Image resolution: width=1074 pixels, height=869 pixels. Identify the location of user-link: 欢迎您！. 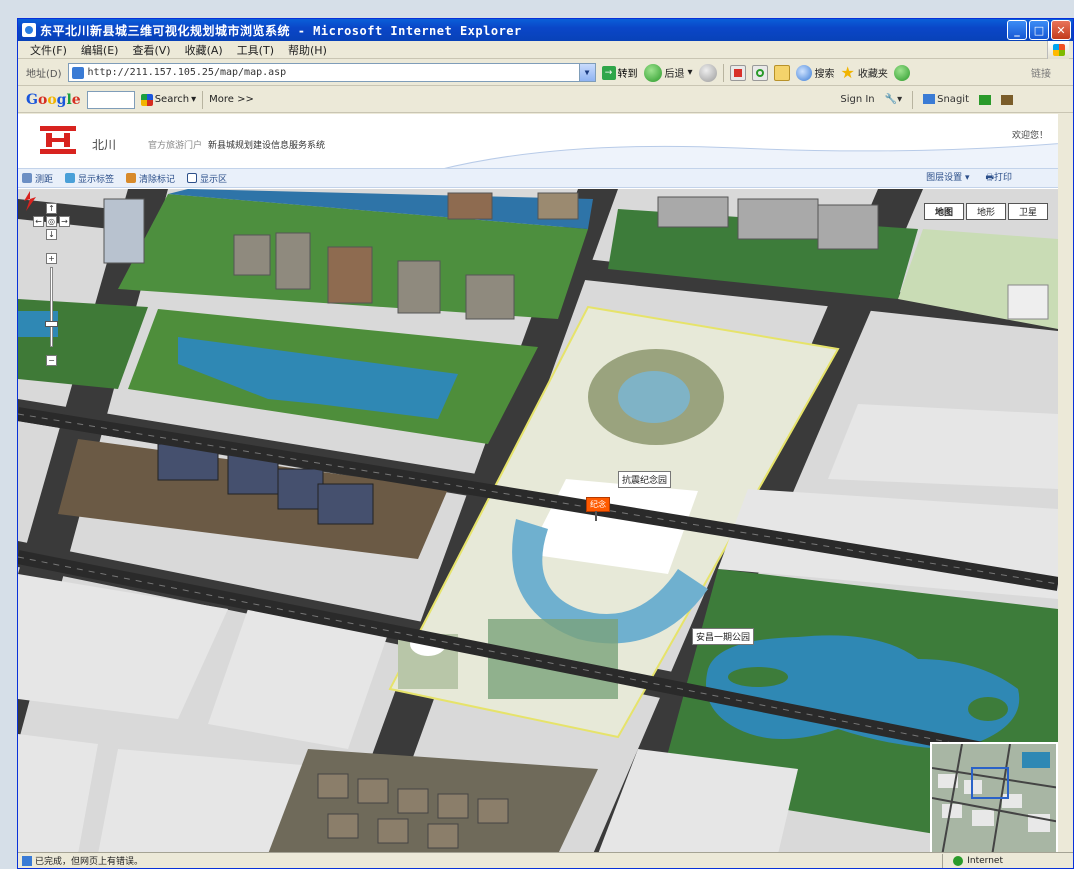
(1030, 134).